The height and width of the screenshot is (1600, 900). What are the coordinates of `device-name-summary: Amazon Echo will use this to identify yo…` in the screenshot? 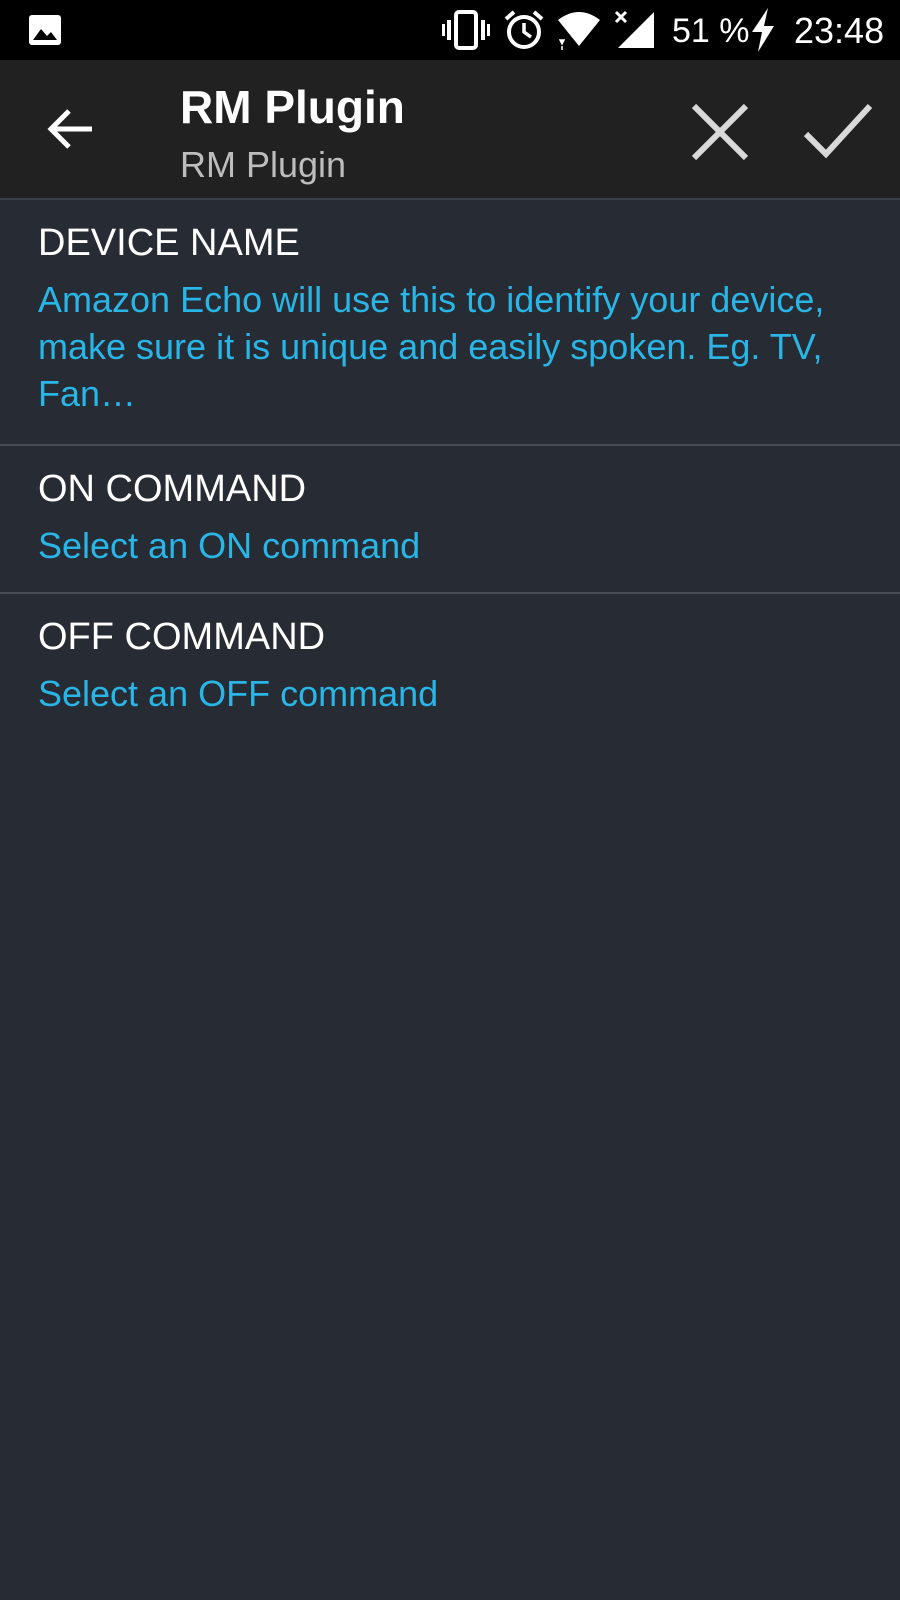 It's located at (431, 346).